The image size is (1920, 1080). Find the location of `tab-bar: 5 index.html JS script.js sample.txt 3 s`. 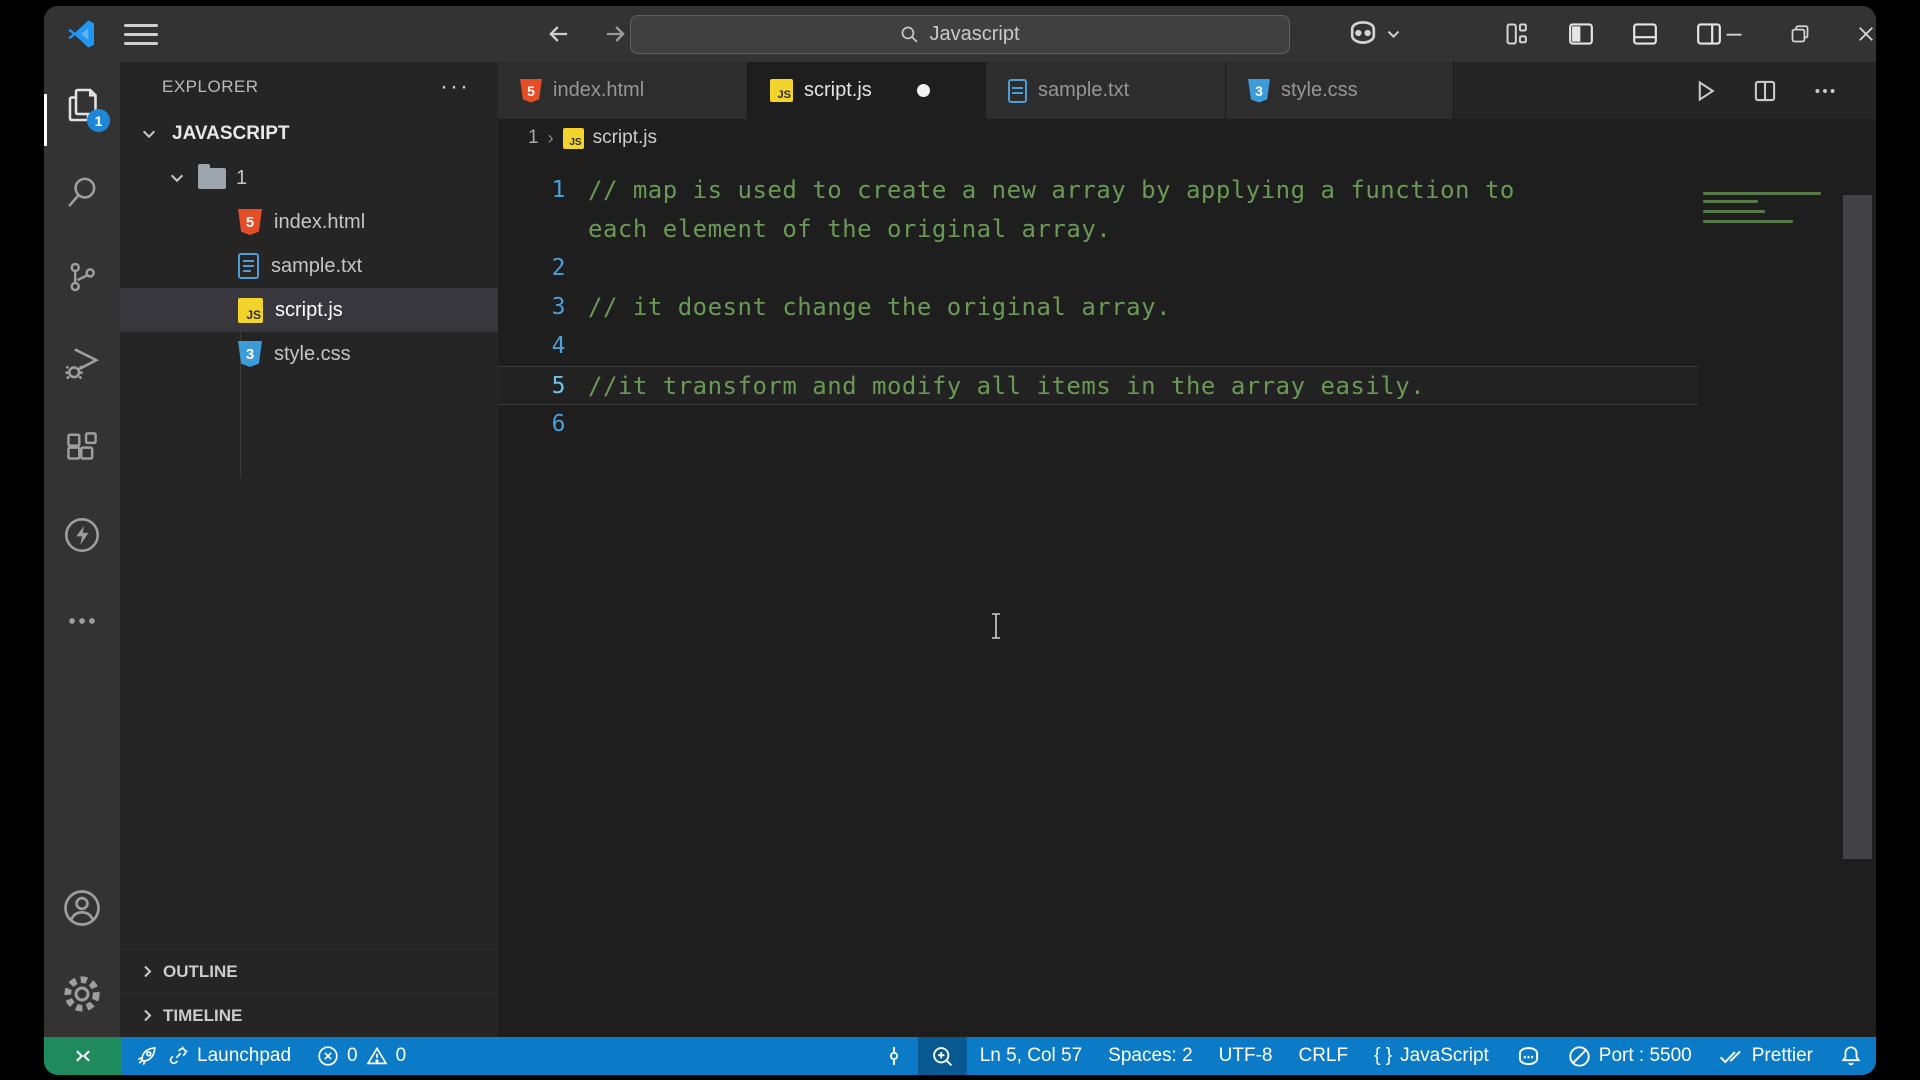

tab-bar: 5 index.html JS script.js sample.txt 3 s is located at coordinates (1187, 90).